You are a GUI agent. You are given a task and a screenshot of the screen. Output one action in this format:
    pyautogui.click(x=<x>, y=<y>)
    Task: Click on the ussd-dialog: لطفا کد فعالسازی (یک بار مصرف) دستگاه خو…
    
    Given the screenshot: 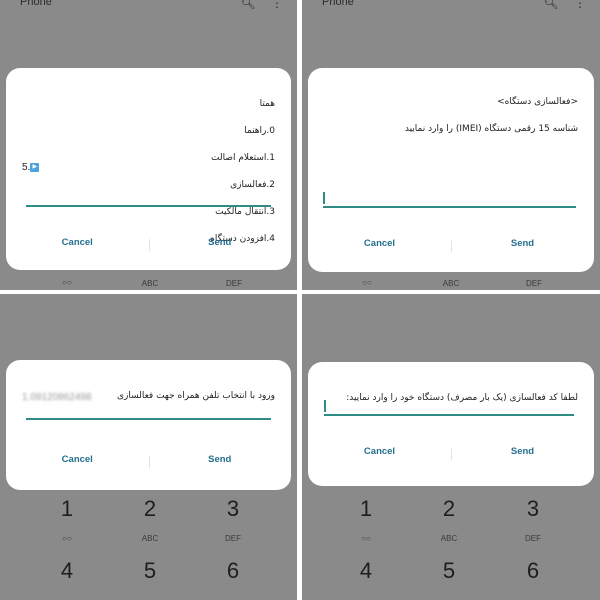 What is the action you would take?
    pyautogui.click(x=451, y=424)
    